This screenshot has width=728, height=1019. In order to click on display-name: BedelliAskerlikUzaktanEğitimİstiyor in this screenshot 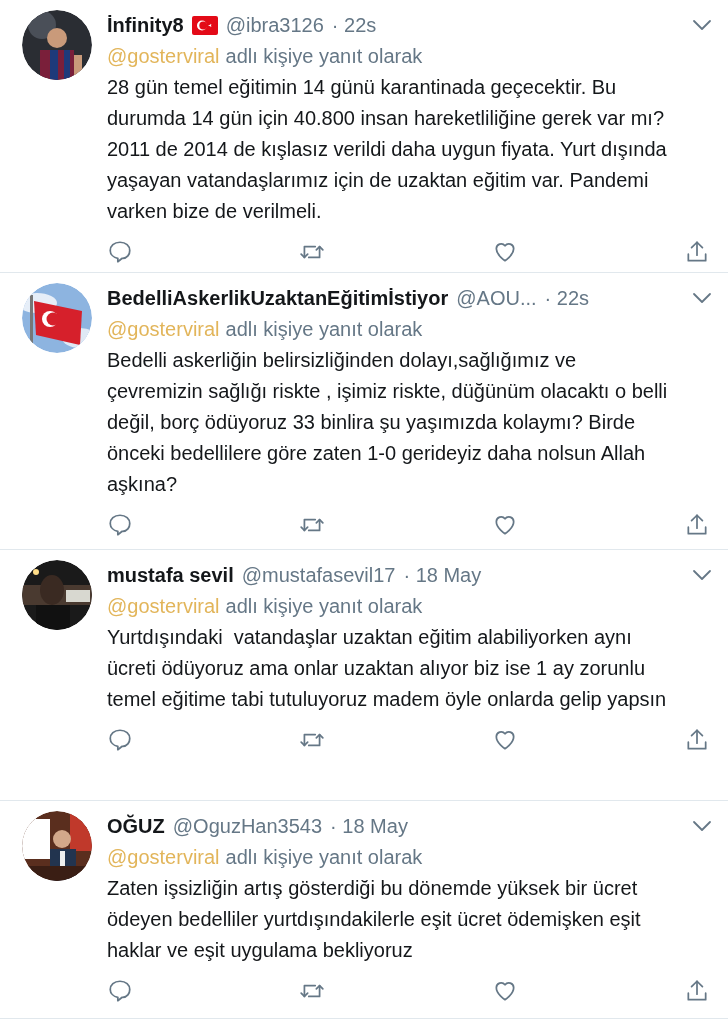, I will do `click(278, 298)`.